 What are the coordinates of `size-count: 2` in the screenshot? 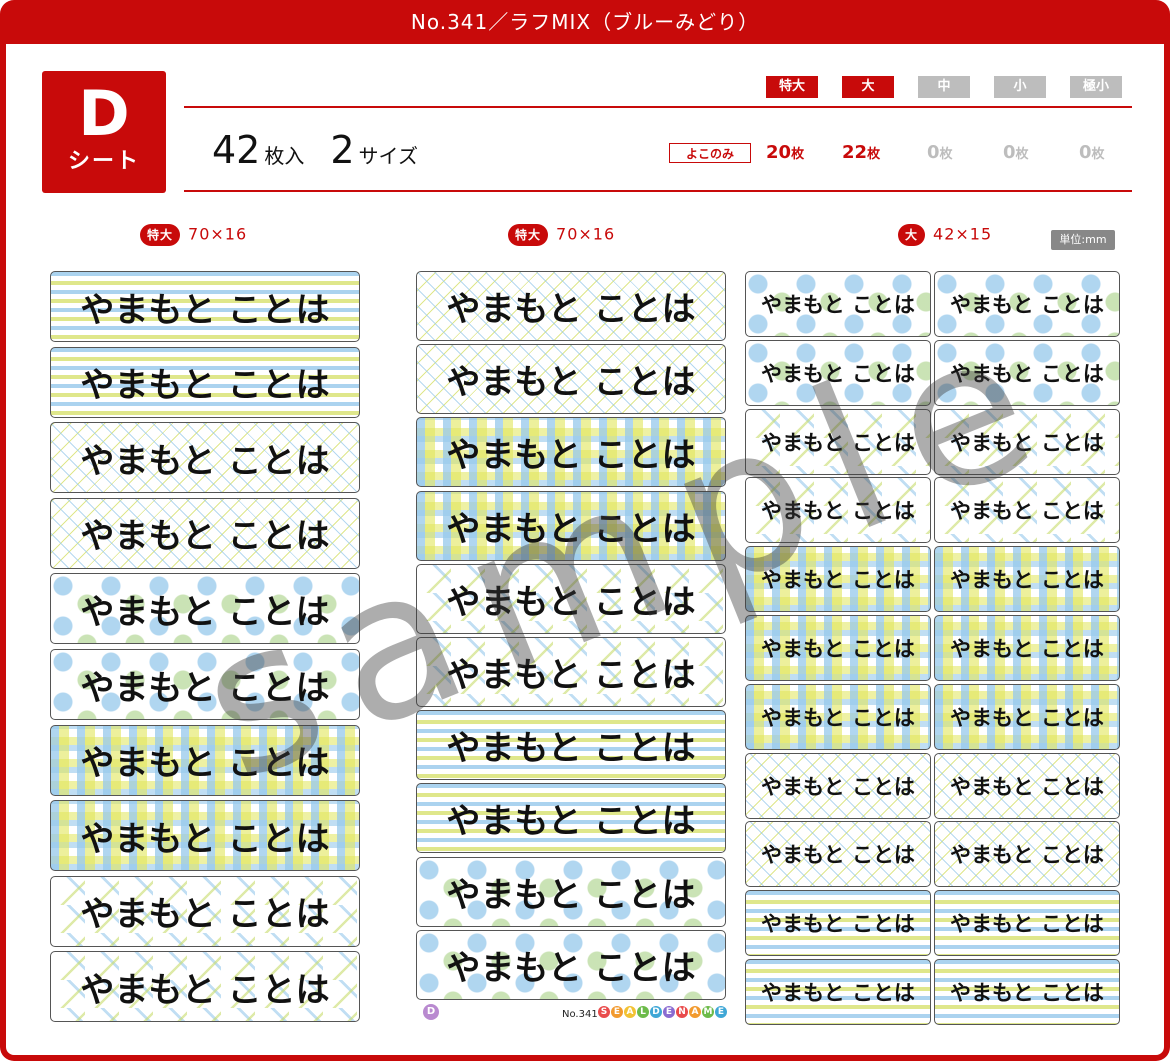 It's located at (342, 150).